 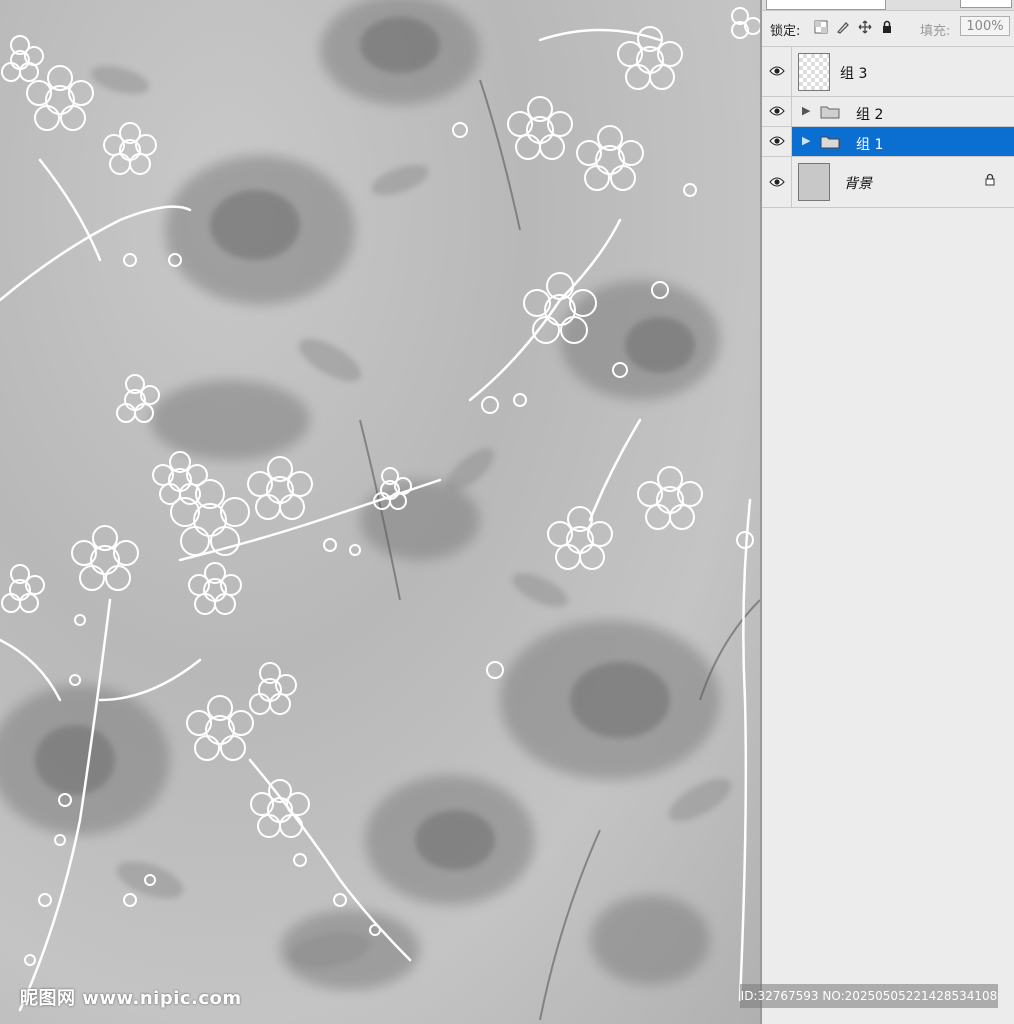 What do you see at coordinates (935, 31) in the screenshot?
I see `fill-label: 填充:` at bounding box center [935, 31].